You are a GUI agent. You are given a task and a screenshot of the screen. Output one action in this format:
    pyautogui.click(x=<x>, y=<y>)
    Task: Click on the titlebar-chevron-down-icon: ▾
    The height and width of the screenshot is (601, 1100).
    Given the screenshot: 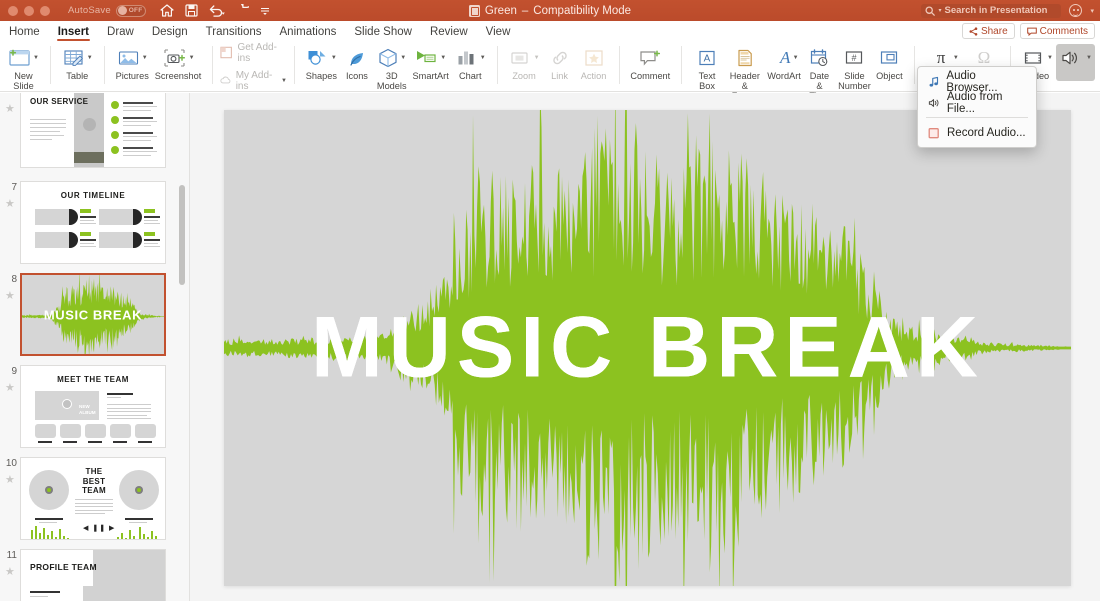 What is the action you would take?
    pyautogui.click(x=1092, y=11)
    